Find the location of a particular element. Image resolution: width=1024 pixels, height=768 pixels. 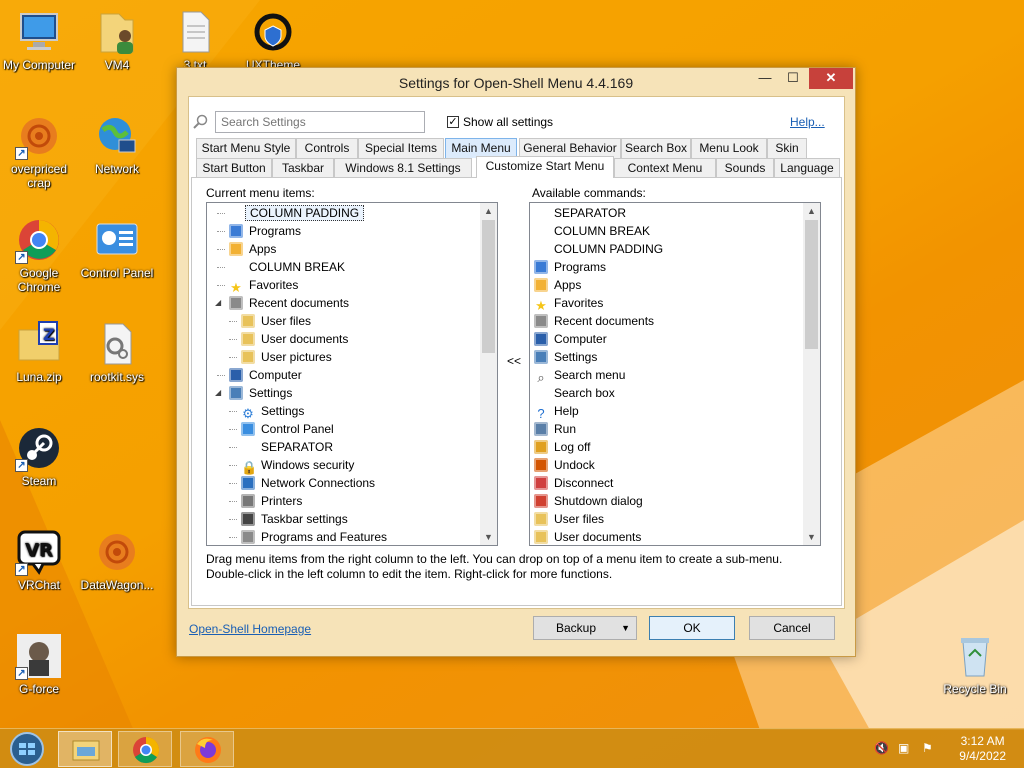

tree-item: COLUMN BREAK is located at coordinates (281, 267).